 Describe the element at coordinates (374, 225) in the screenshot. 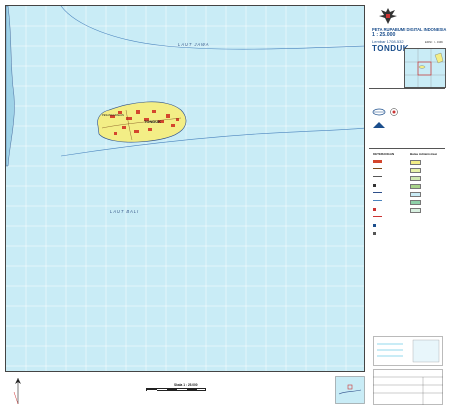

I see `legend-swatch-school` at that location.